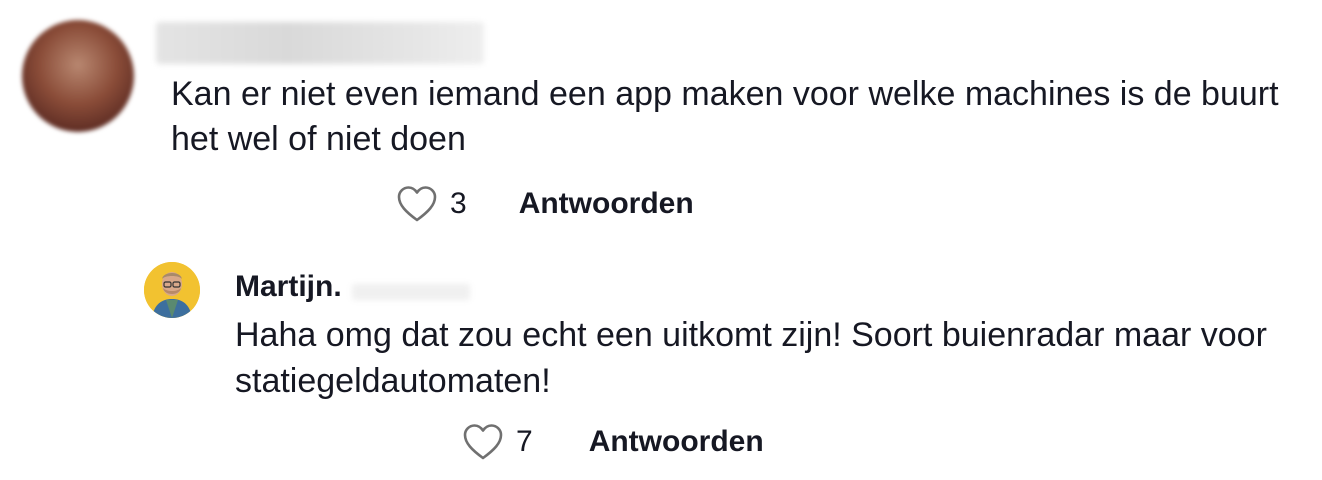  I want to click on like-button: 3, so click(431, 204).